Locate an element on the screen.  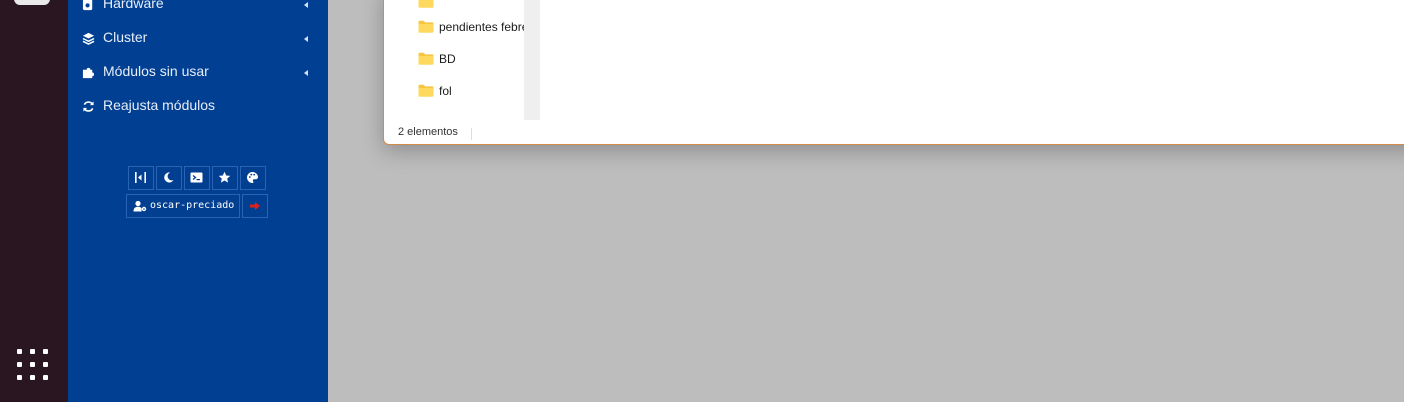
palette-icon is located at coordinates (252, 177).